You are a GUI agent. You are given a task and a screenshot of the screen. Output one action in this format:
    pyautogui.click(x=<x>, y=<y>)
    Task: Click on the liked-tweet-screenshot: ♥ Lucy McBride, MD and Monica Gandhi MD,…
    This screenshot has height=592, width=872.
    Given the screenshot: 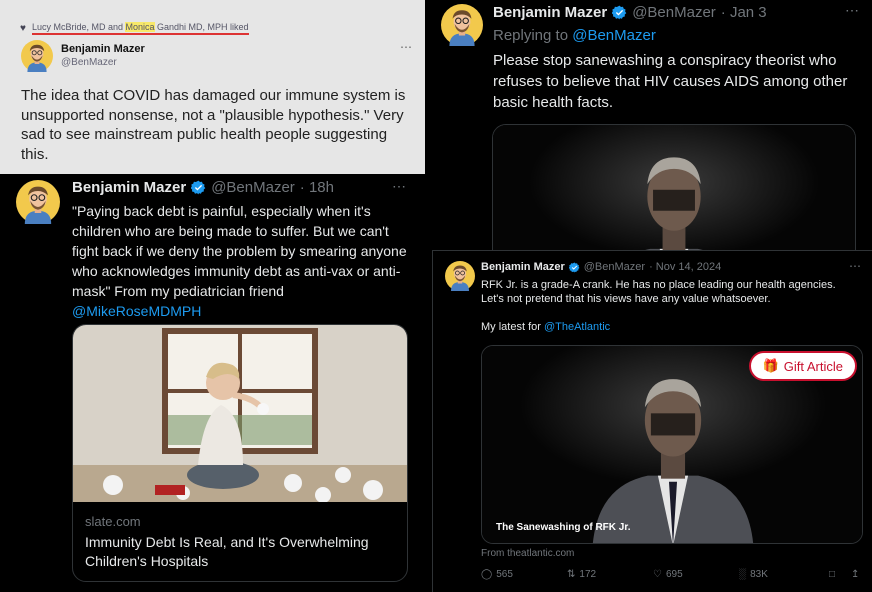 What is the action you would take?
    pyautogui.click(x=212, y=87)
    